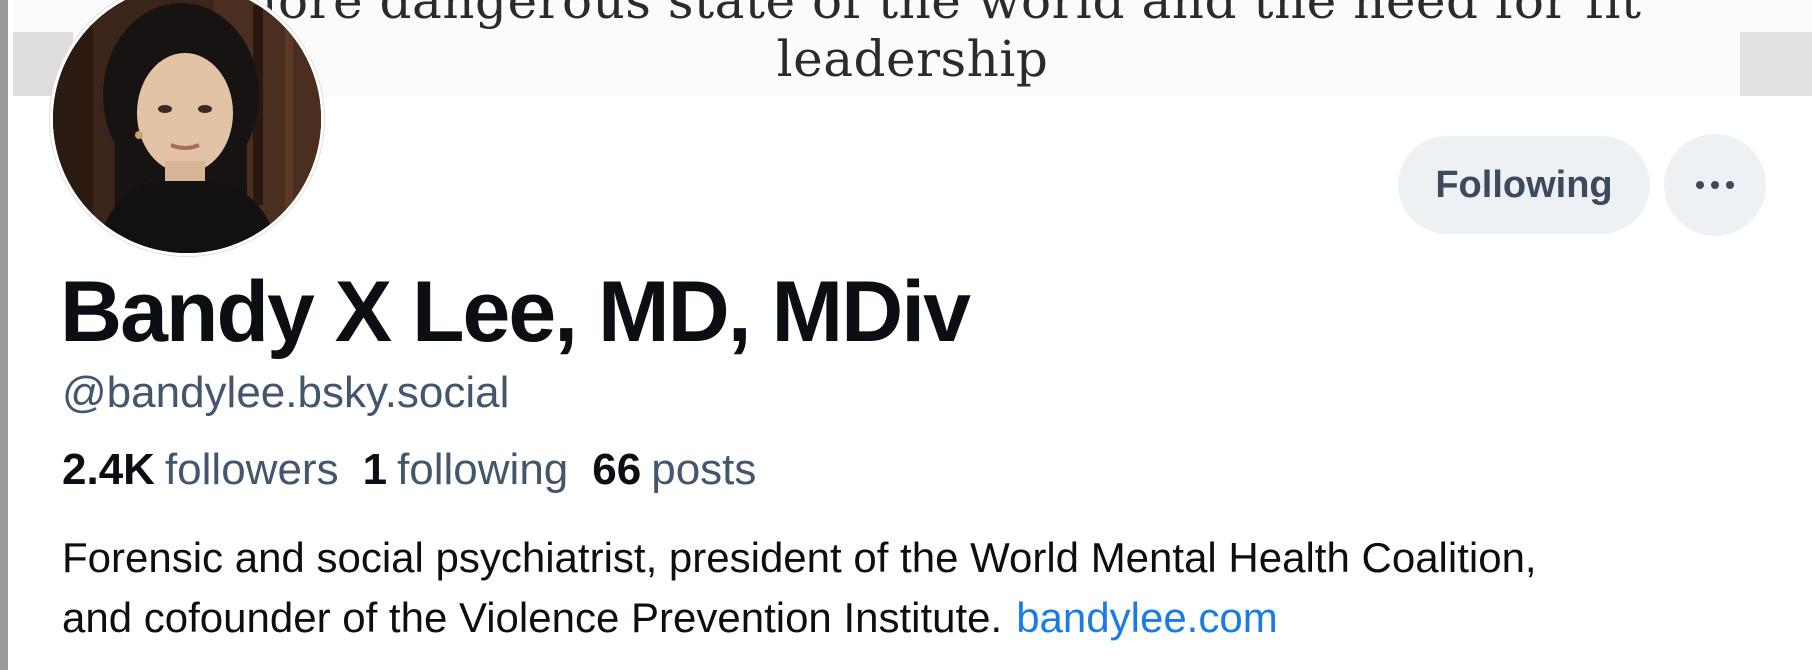 Image resolution: width=1812 pixels, height=670 pixels. Describe the element at coordinates (286, 392) in the screenshot. I see `user-handle: @bandylee.bsky.social` at that location.